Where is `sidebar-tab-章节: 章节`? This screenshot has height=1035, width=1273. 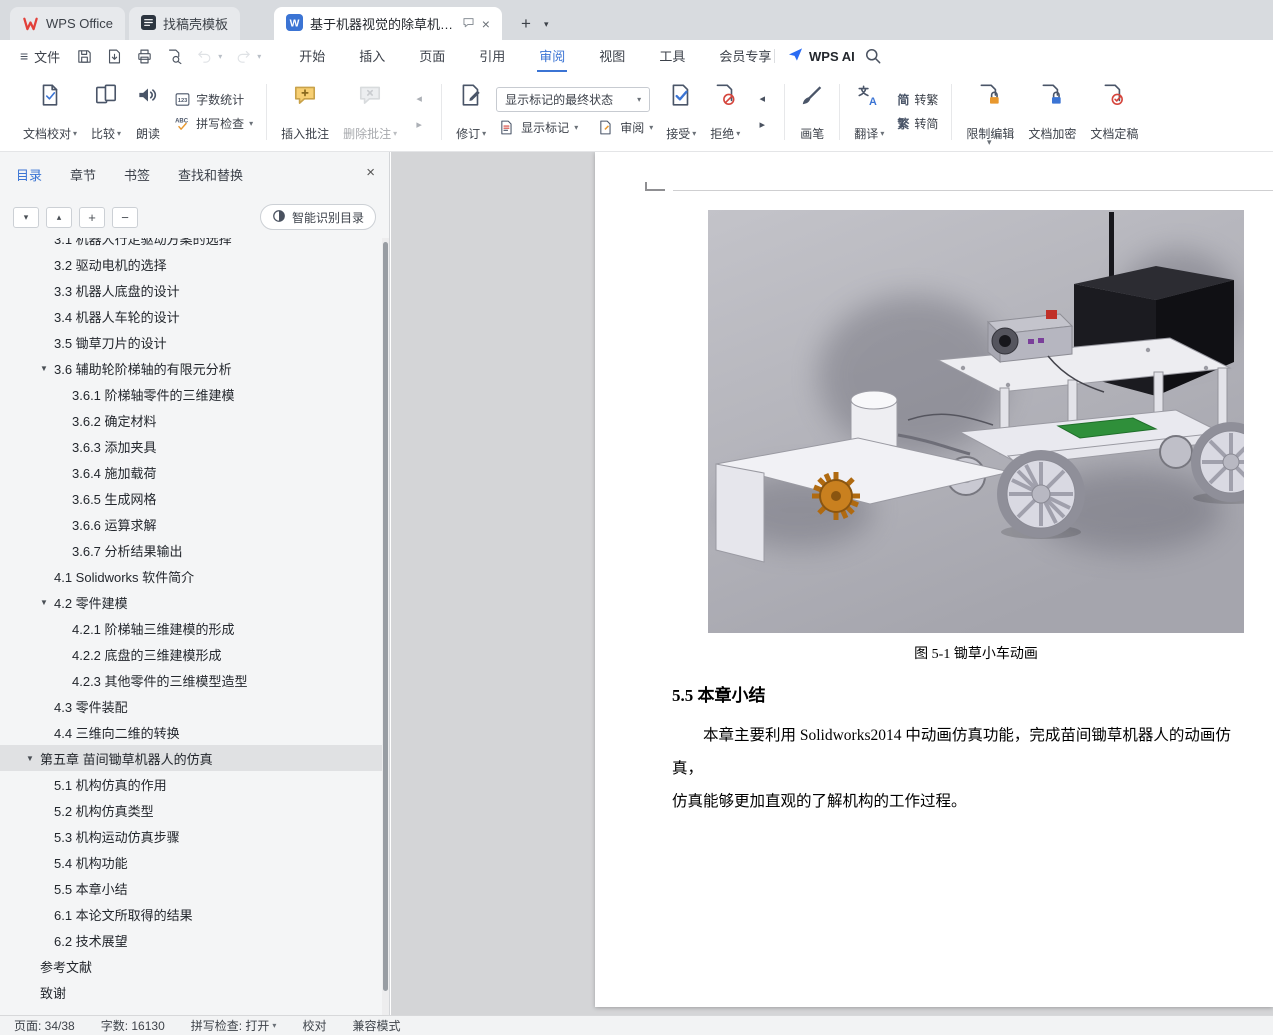
sidebar-tab-章节: 章节 is located at coordinates (83, 174).